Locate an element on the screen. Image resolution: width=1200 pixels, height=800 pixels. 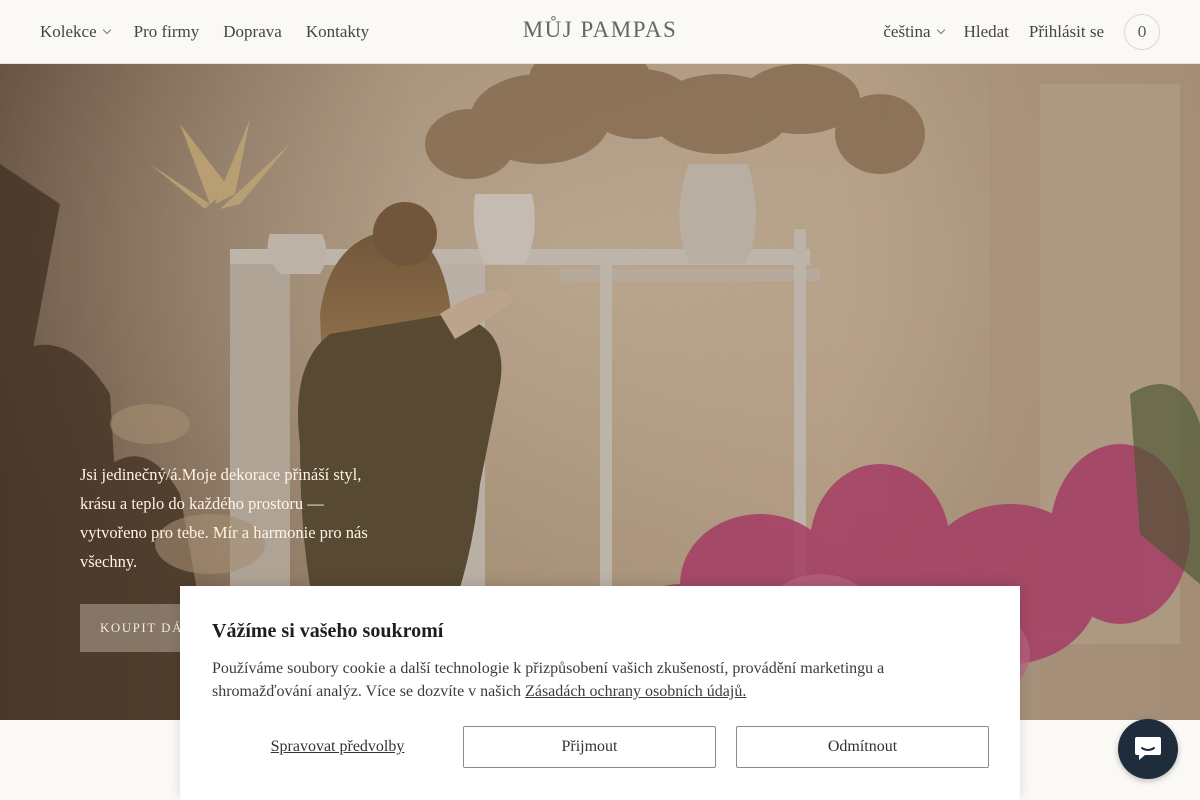
chevron-down-icon is located at coordinates (940, 30).